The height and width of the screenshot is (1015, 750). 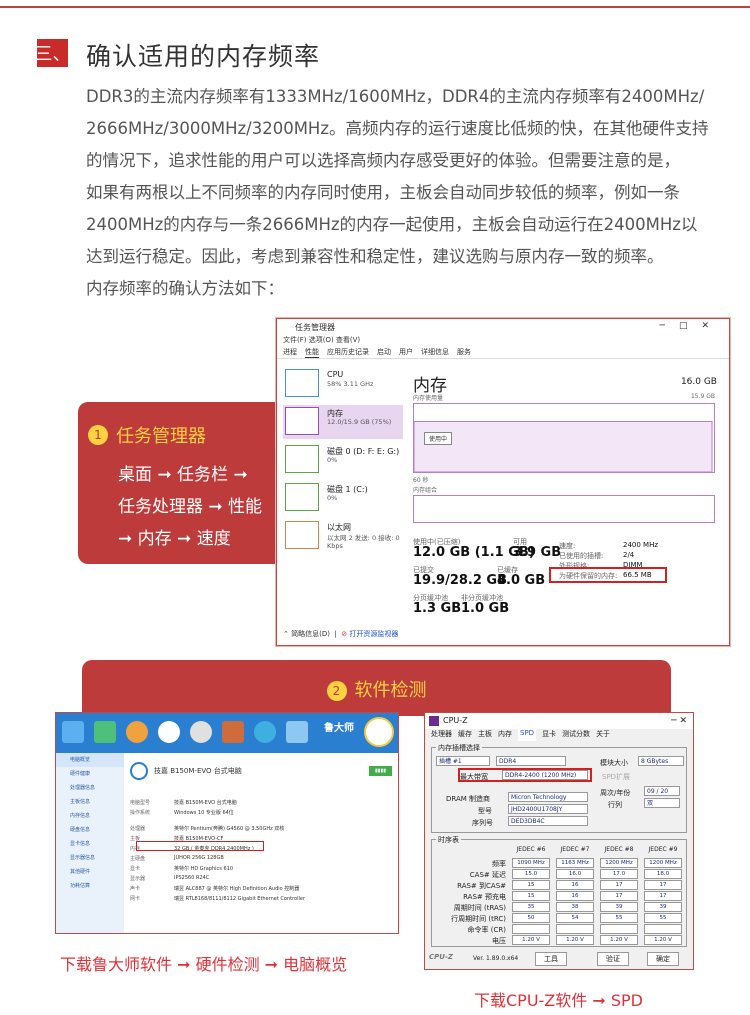 I want to click on speed-label: 速度:, so click(x=567, y=546).